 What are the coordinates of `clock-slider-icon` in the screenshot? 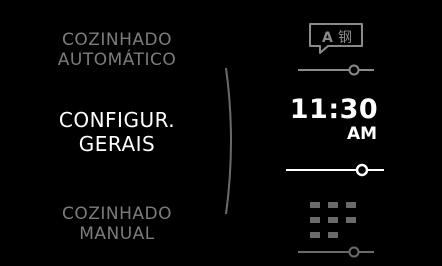 It's located at (335, 170).